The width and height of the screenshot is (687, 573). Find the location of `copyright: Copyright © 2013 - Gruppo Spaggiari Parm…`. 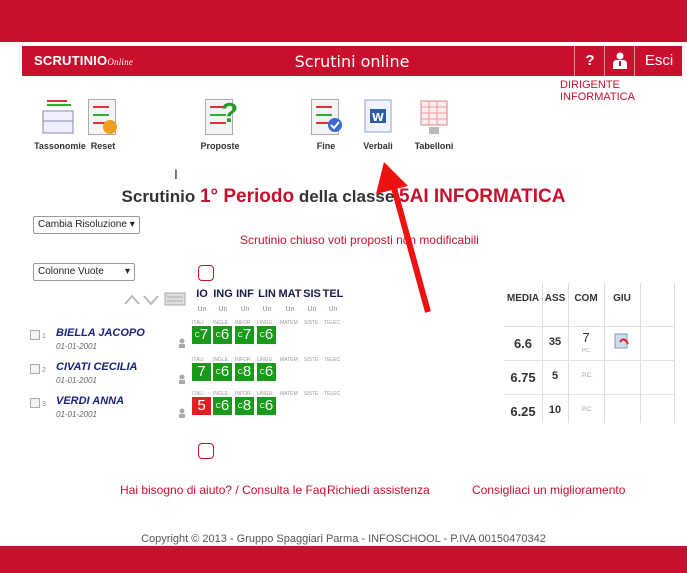

copyright: Copyright © 2013 - Gruppo Spaggiari Parm… is located at coordinates (343, 539).